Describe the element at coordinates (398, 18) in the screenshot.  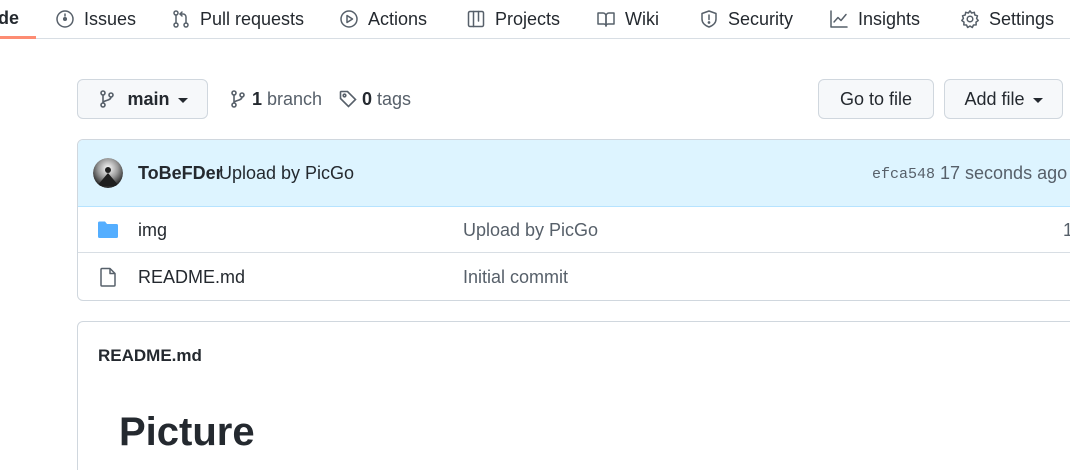
I see `tab-actions-label: Actions` at that location.